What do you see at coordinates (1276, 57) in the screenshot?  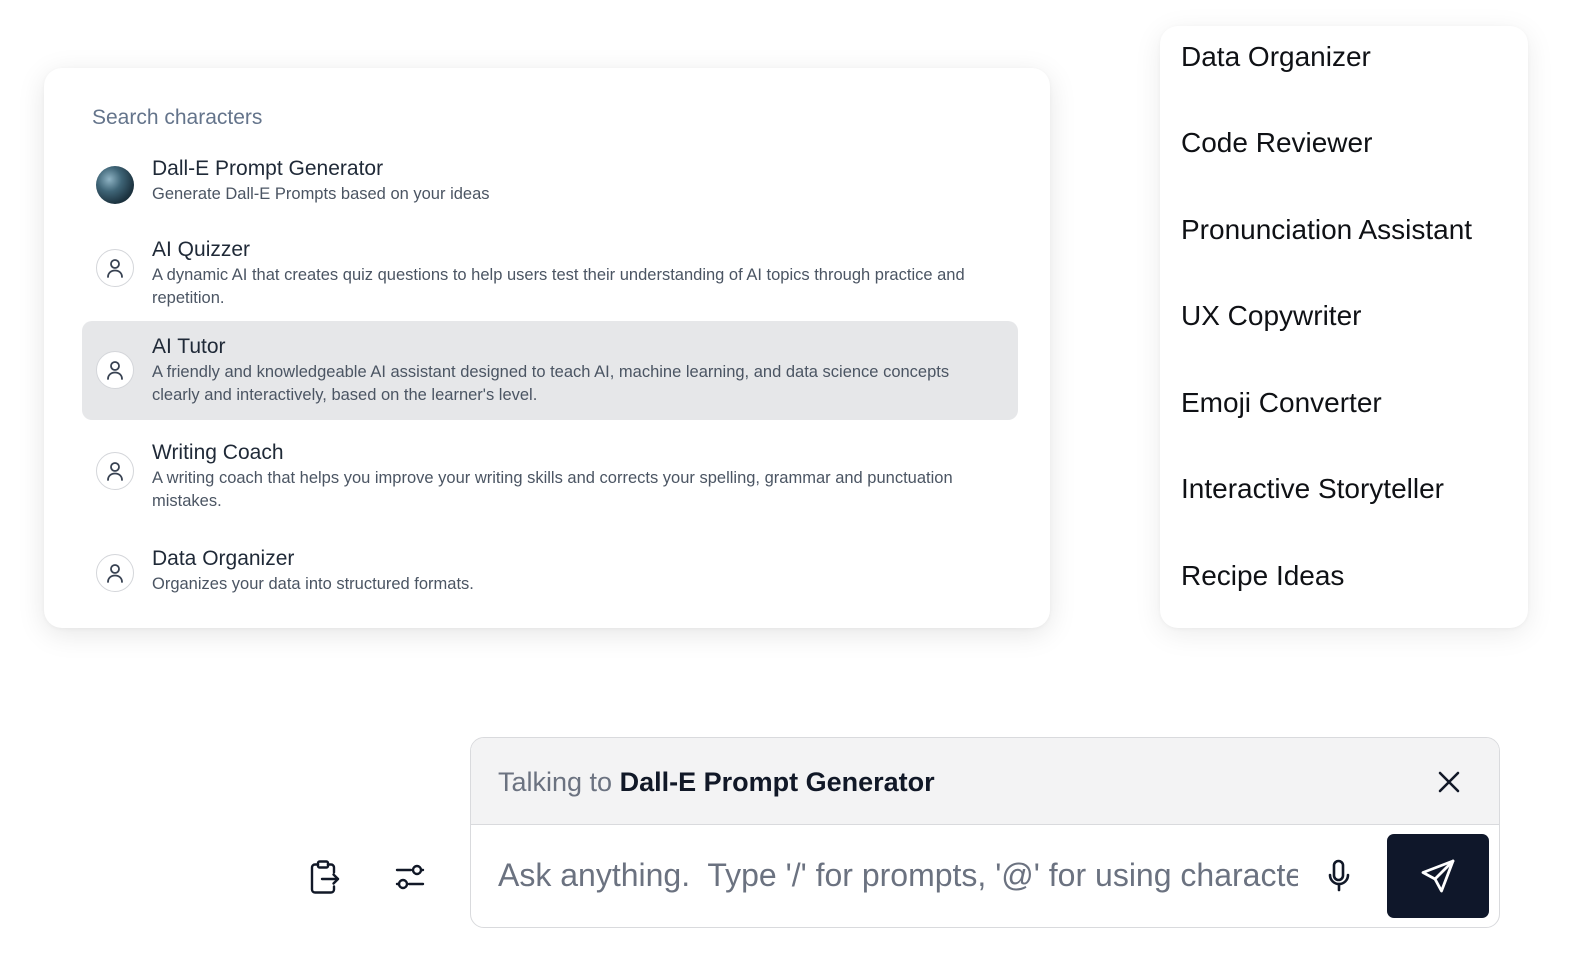 I see `menu-item-data-organizer: Data Organizer` at bounding box center [1276, 57].